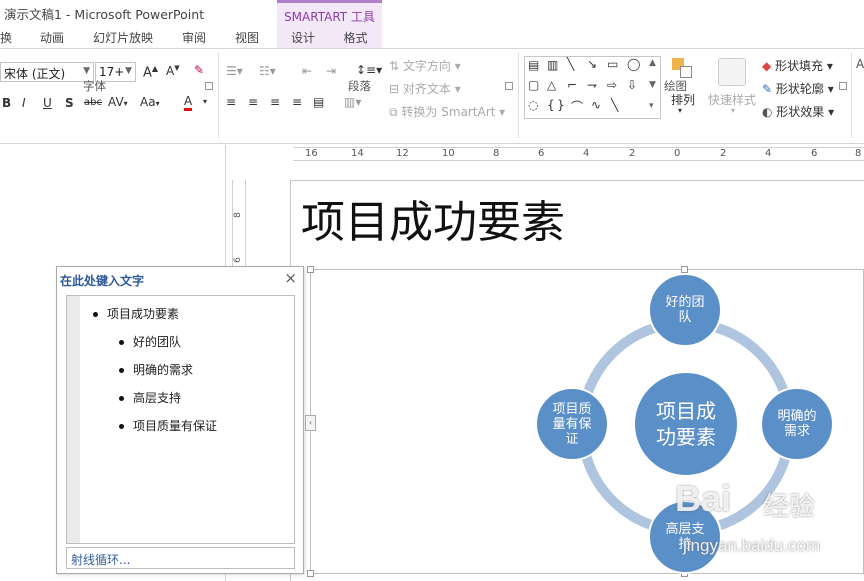 This screenshot has width=864, height=581. I want to click on list-item: 明确的需求, so click(156, 369).